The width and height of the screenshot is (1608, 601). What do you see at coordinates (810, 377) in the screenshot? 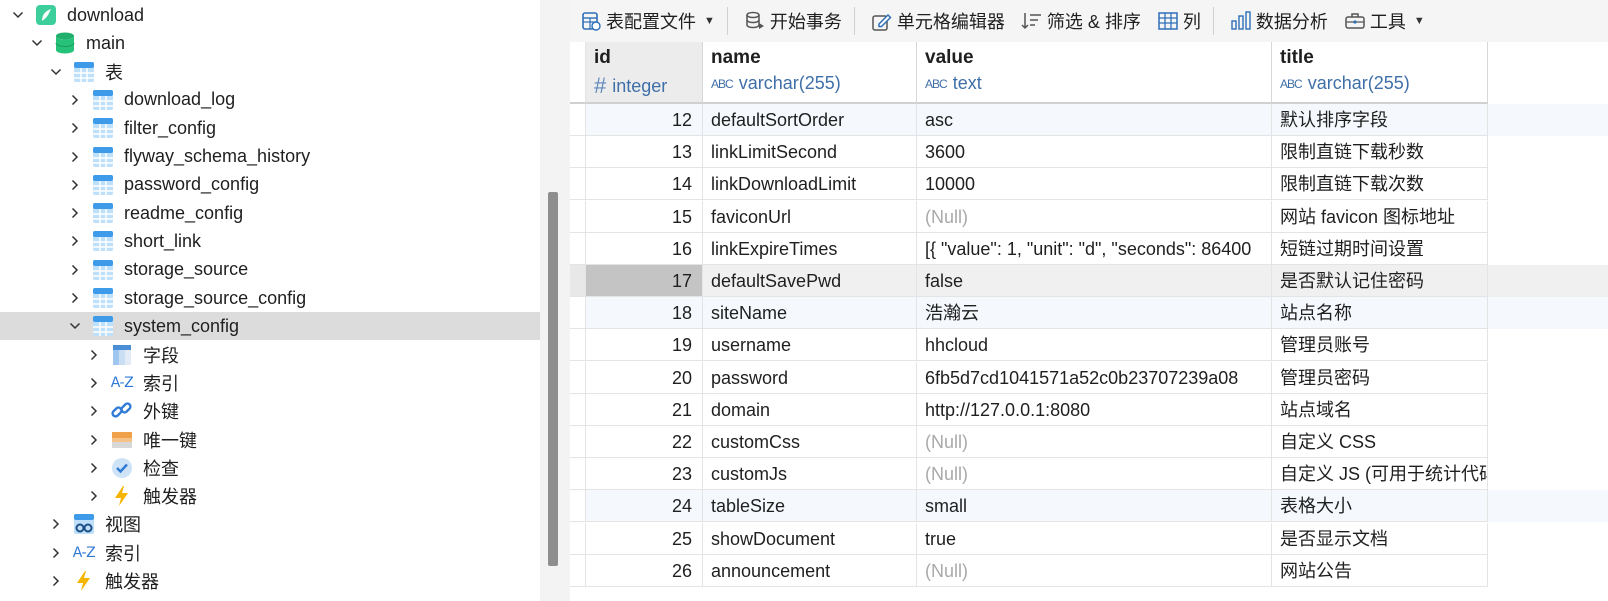
I see `cell-name: password` at bounding box center [810, 377].